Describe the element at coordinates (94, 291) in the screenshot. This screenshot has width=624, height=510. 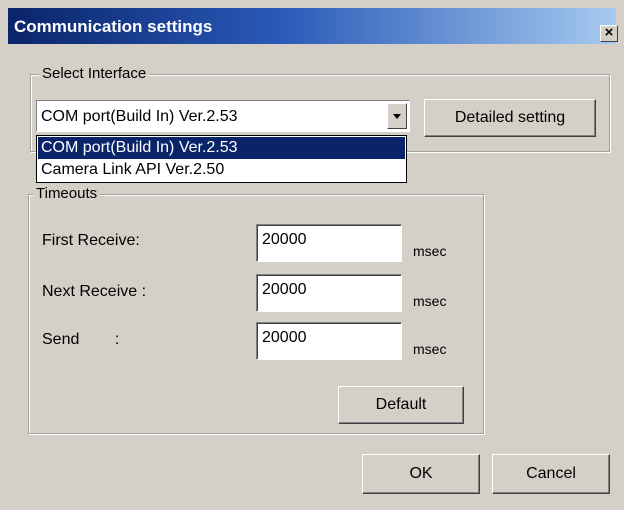
I see `next-receive-label: Next Receive :` at that location.